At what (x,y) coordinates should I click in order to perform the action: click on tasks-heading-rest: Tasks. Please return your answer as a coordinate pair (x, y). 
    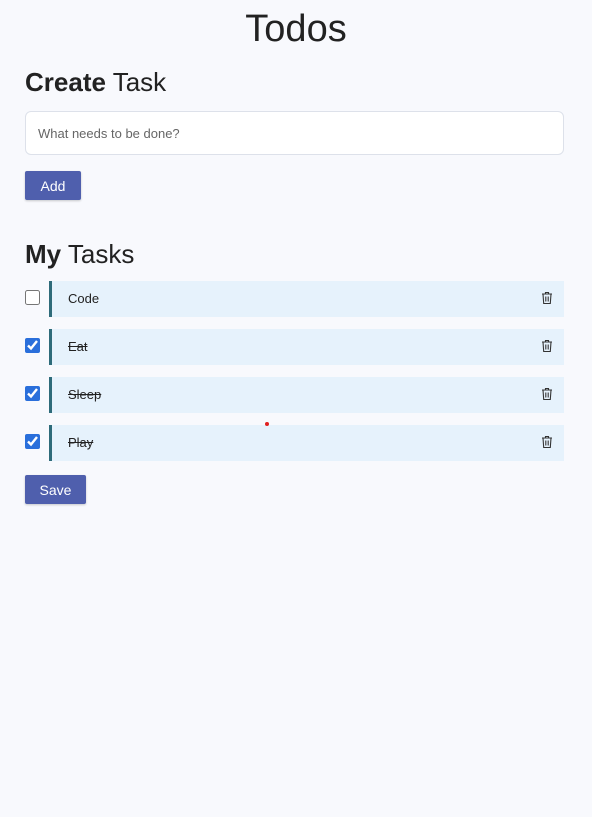
    Looking at the image, I should click on (98, 254).